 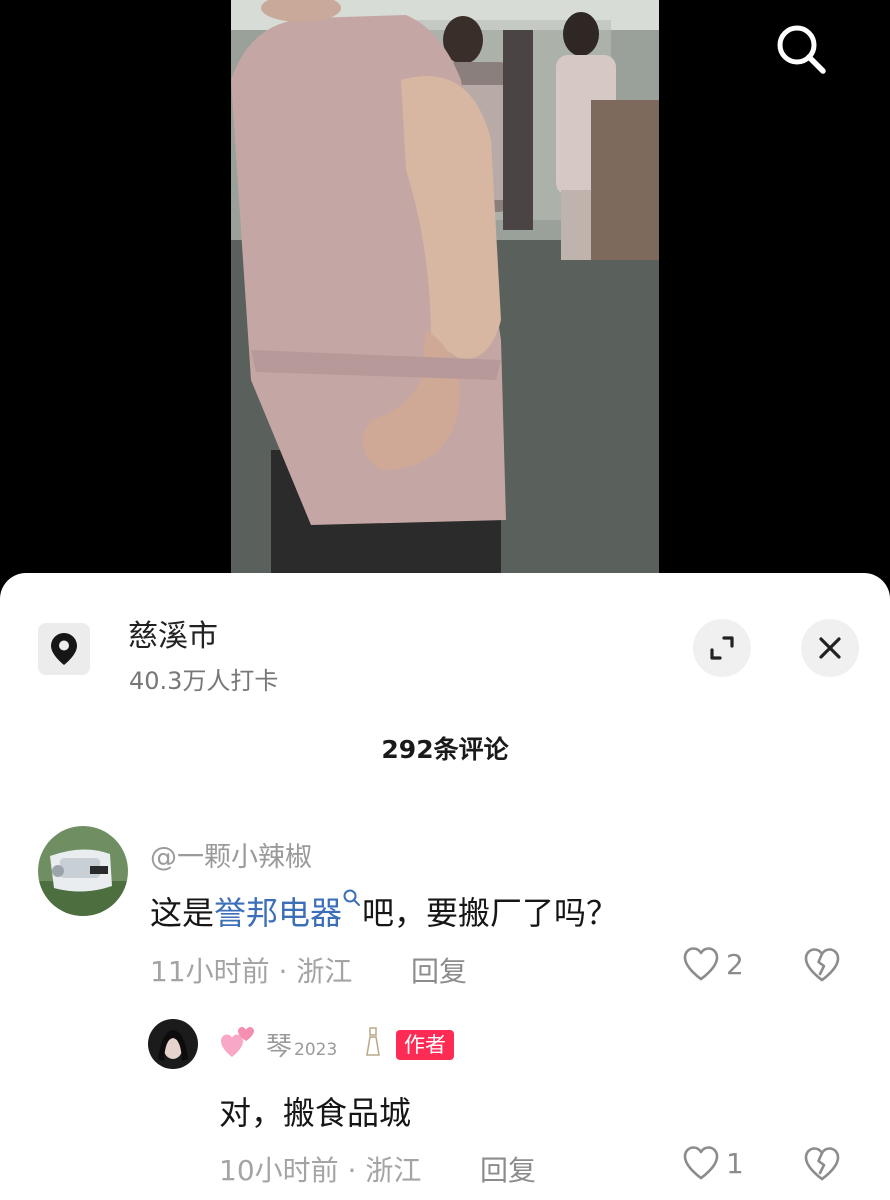 I want to click on like-count: 2, so click(x=735, y=964).